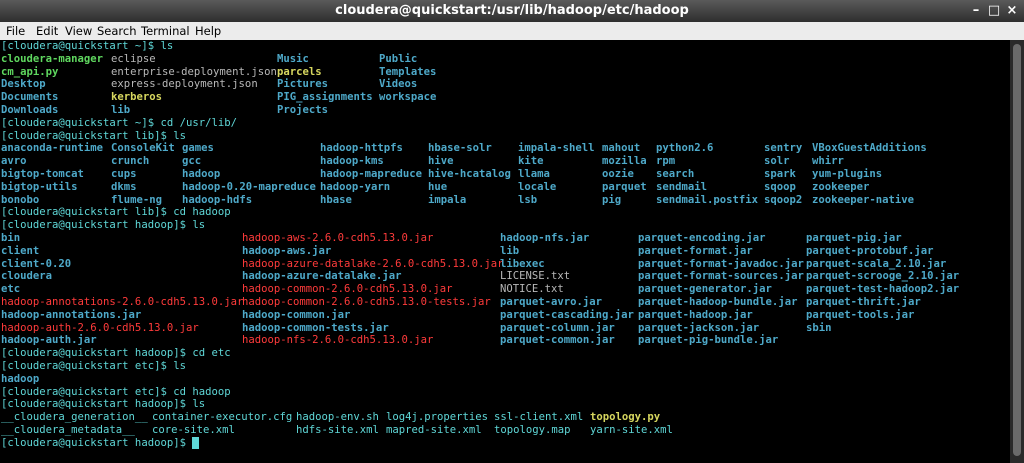 The width and height of the screenshot is (1024, 463). I want to click on listing-entry: spark, so click(780, 173).